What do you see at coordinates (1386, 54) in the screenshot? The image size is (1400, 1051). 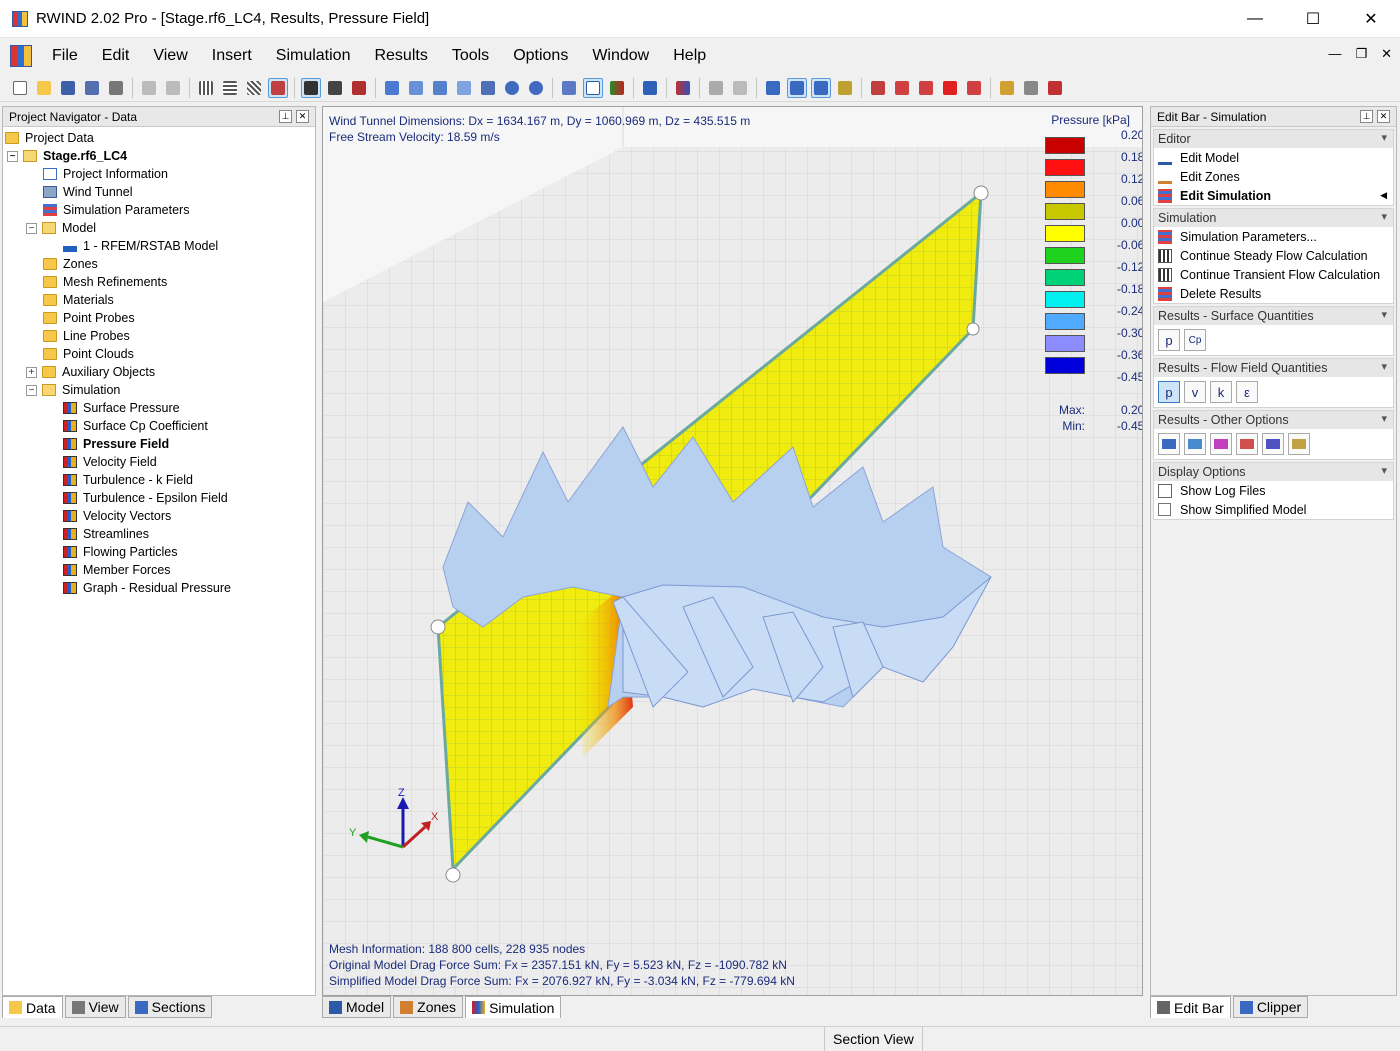 I see `mdi-close-button: ✕` at bounding box center [1386, 54].